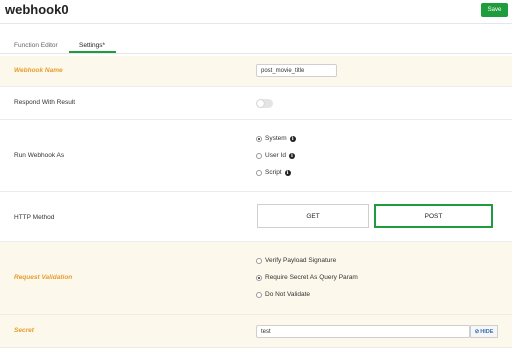  I want to click on active-tab-indicator, so click(92, 52).